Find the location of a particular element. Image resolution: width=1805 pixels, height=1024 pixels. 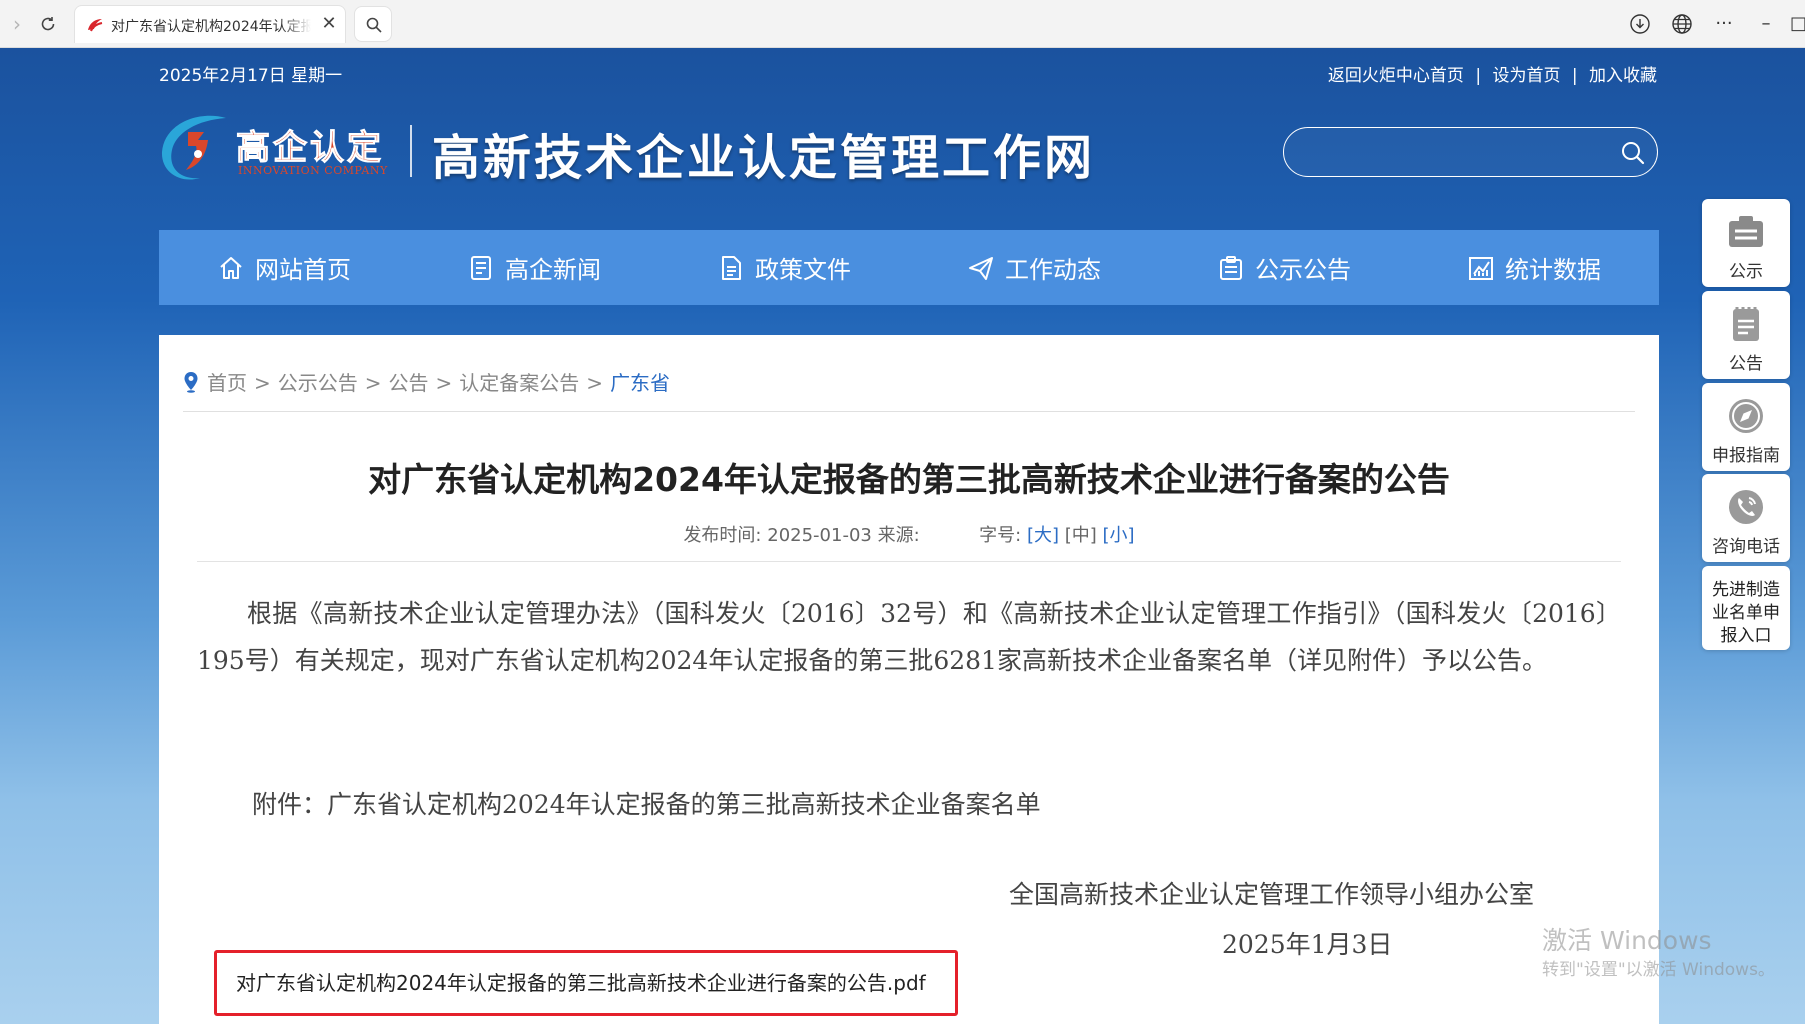

windows-activation-watermark: 激活 Windows is located at coordinates (1627, 940).